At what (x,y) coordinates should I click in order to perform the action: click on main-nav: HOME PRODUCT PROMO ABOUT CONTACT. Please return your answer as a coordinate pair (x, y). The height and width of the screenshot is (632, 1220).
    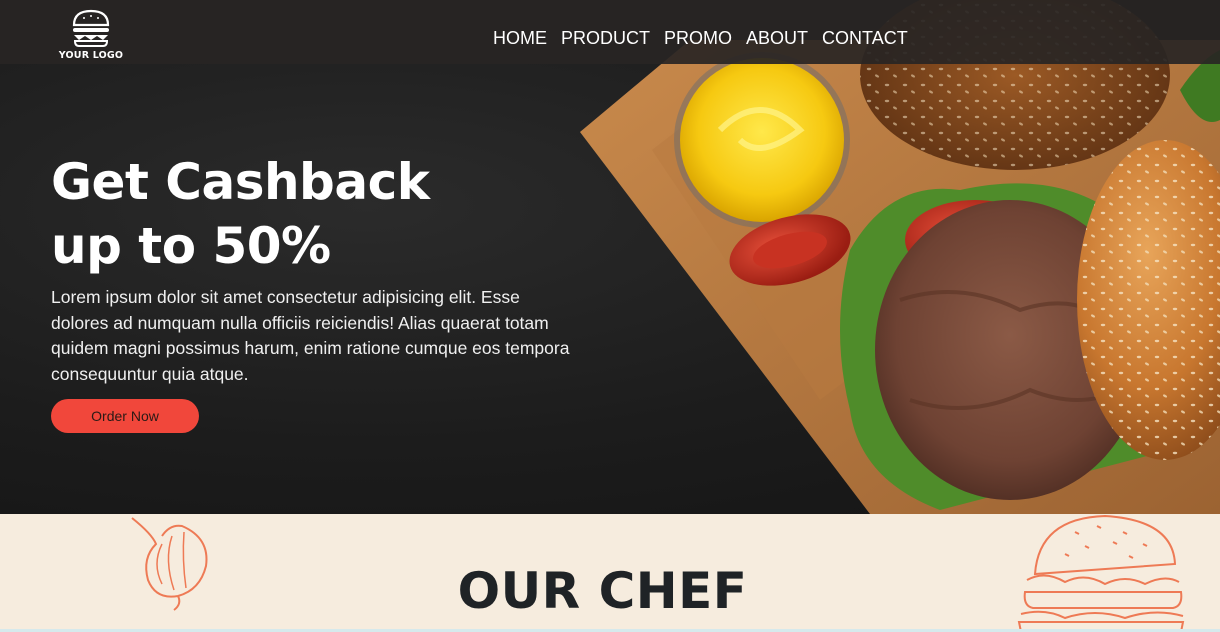
    Looking at the image, I should click on (707, 38).